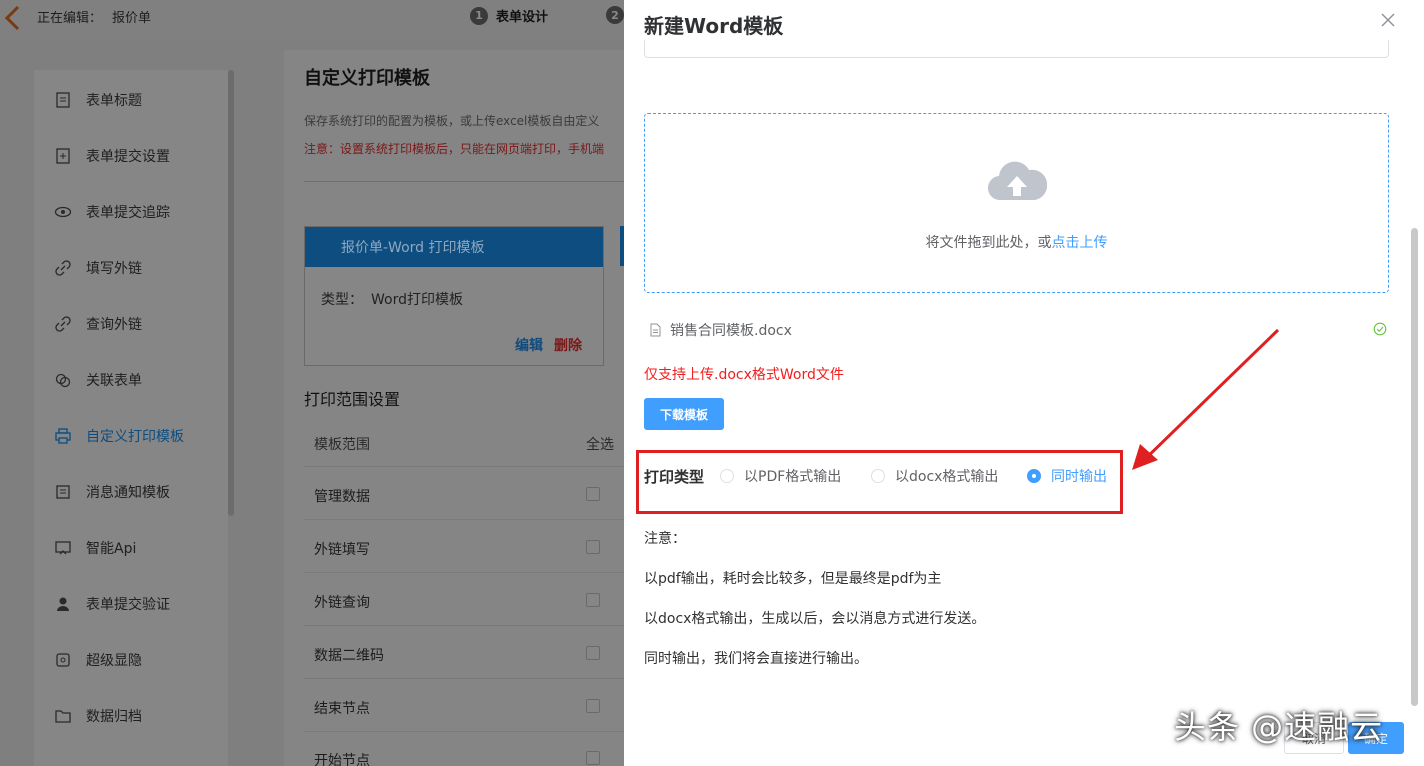 The height and width of the screenshot is (766, 1424). Describe the element at coordinates (1016, 203) in the screenshot. I see `upload-dropzone: 将文件拖到此处，或点击上传` at that location.